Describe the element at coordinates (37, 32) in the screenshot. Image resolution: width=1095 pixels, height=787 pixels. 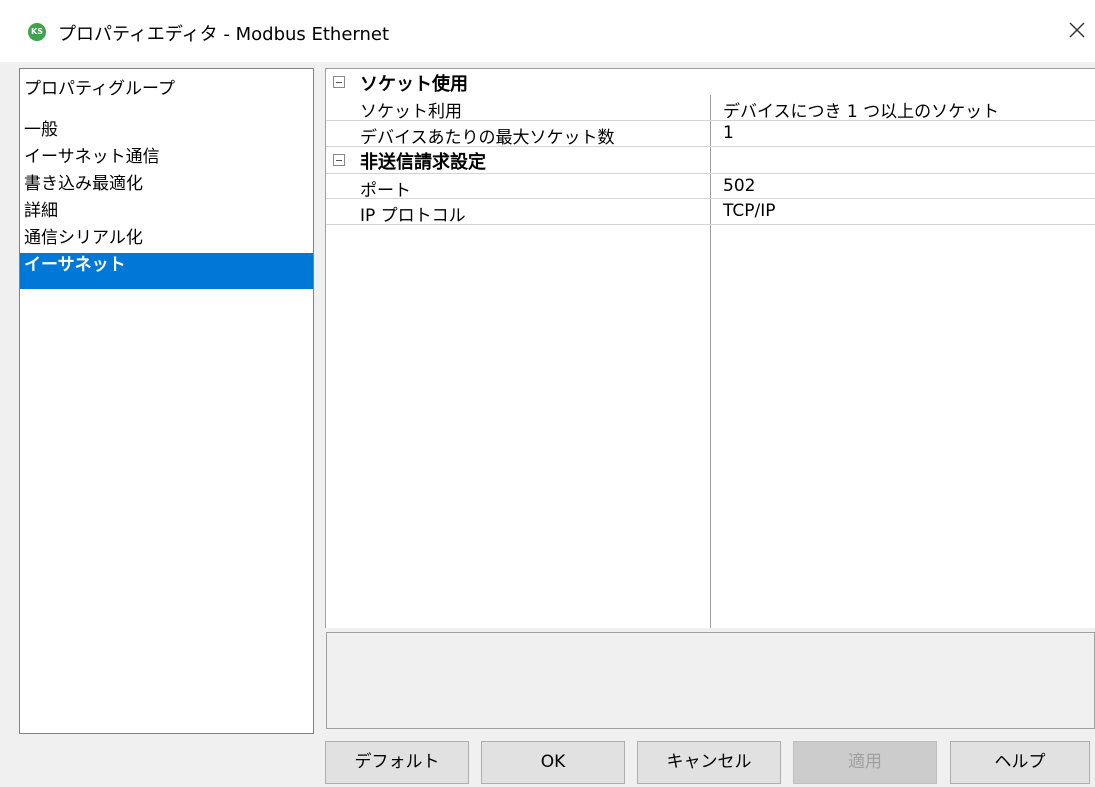
I see `app-icon: KS` at that location.